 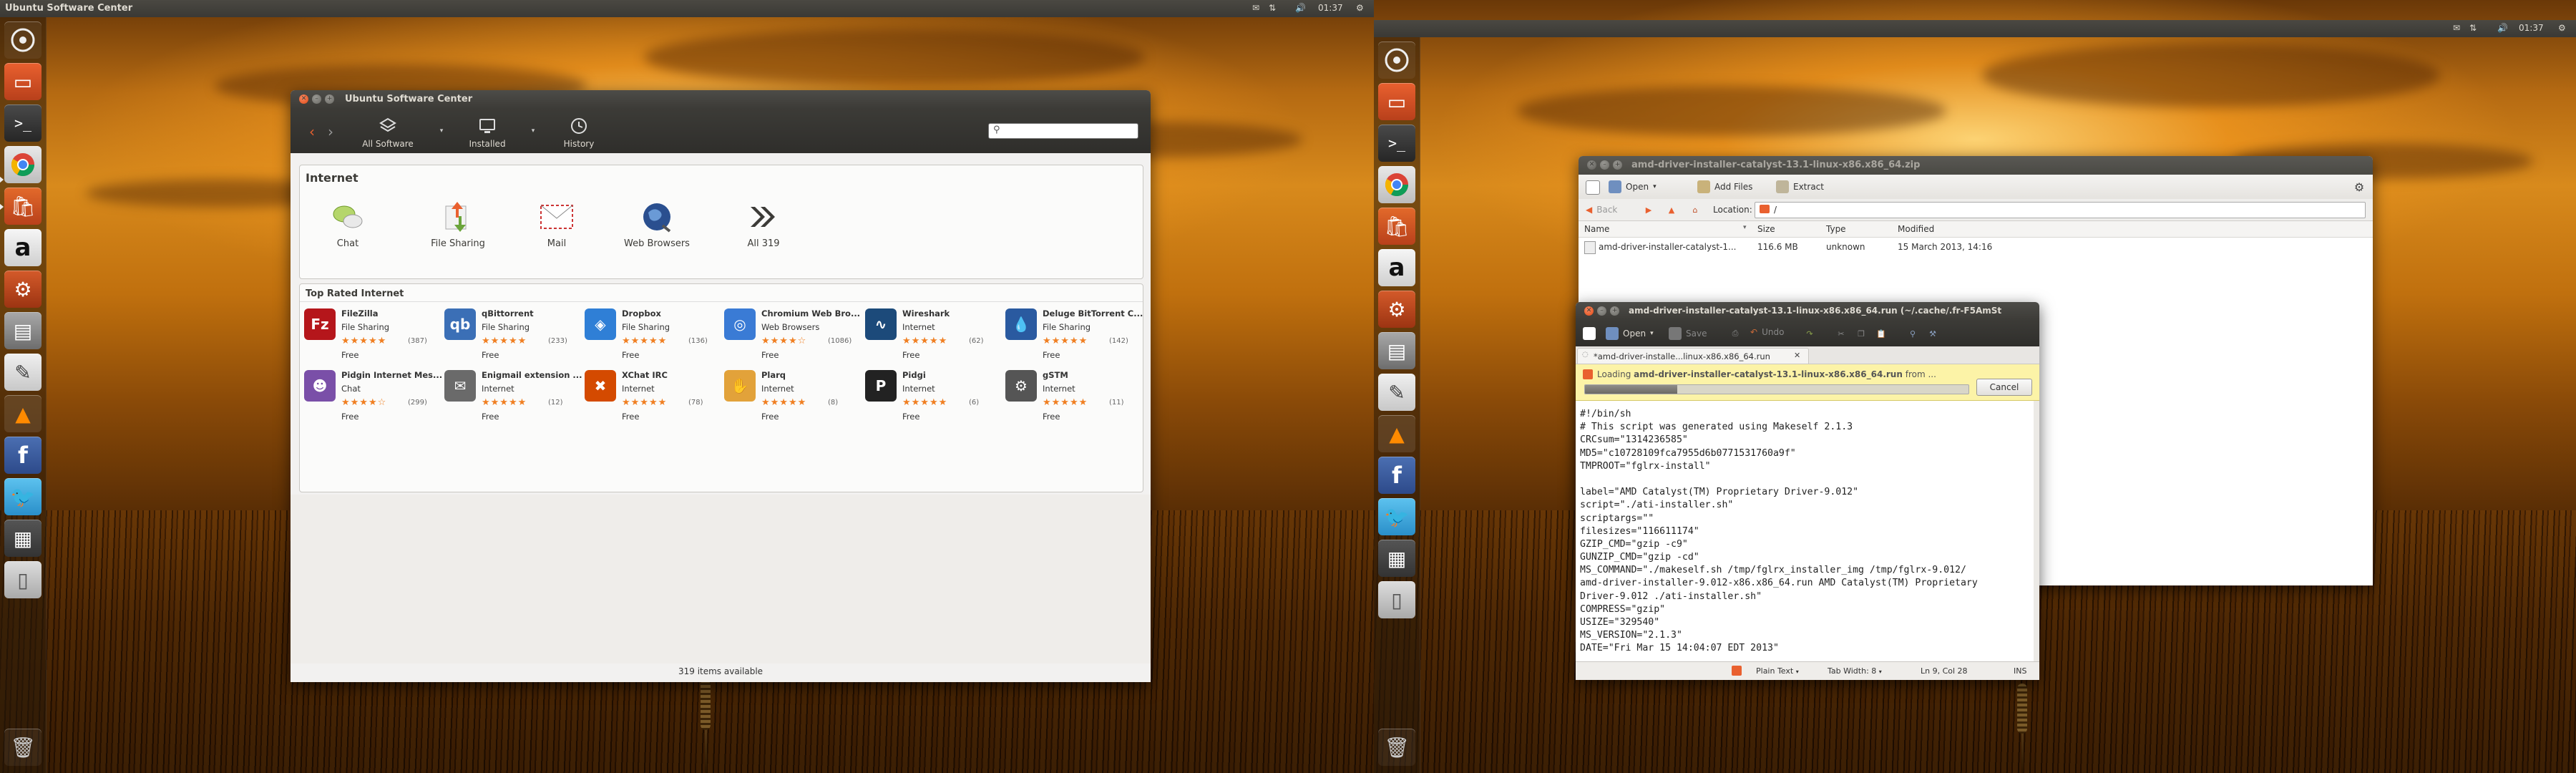 What do you see at coordinates (654, 400) in the screenshot?
I see `app-tile: ✖ XChat IRC Internet ★★★★★ (78) Free` at bounding box center [654, 400].